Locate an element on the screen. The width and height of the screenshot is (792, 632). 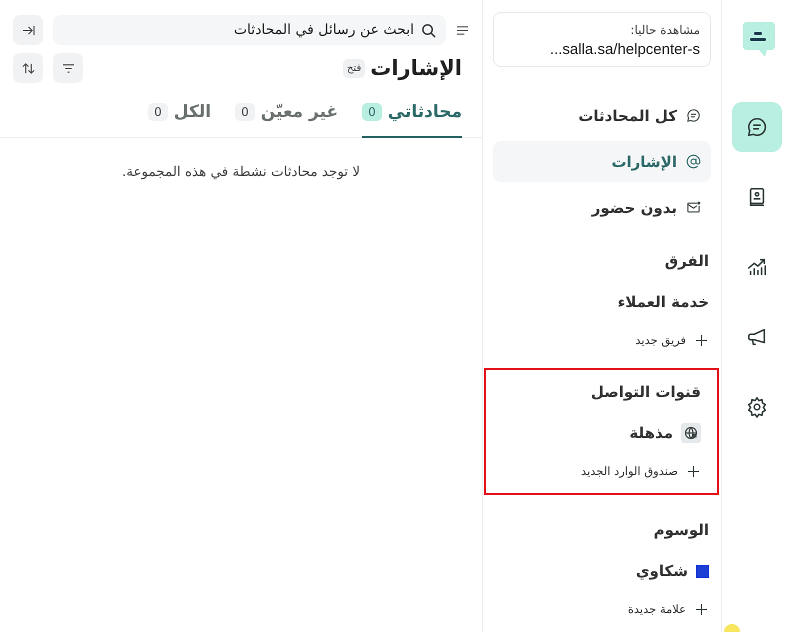
collapse-button is located at coordinates (28, 30).